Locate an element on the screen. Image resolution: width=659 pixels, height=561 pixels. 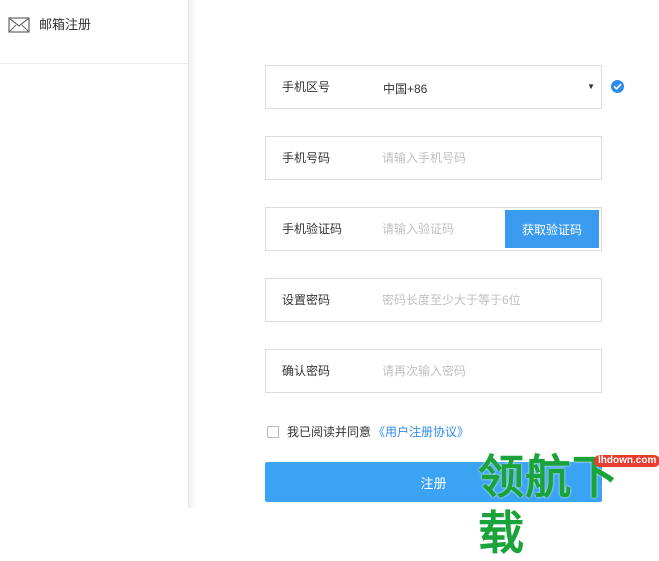
sidebar-divider is located at coordinates (193, 254).